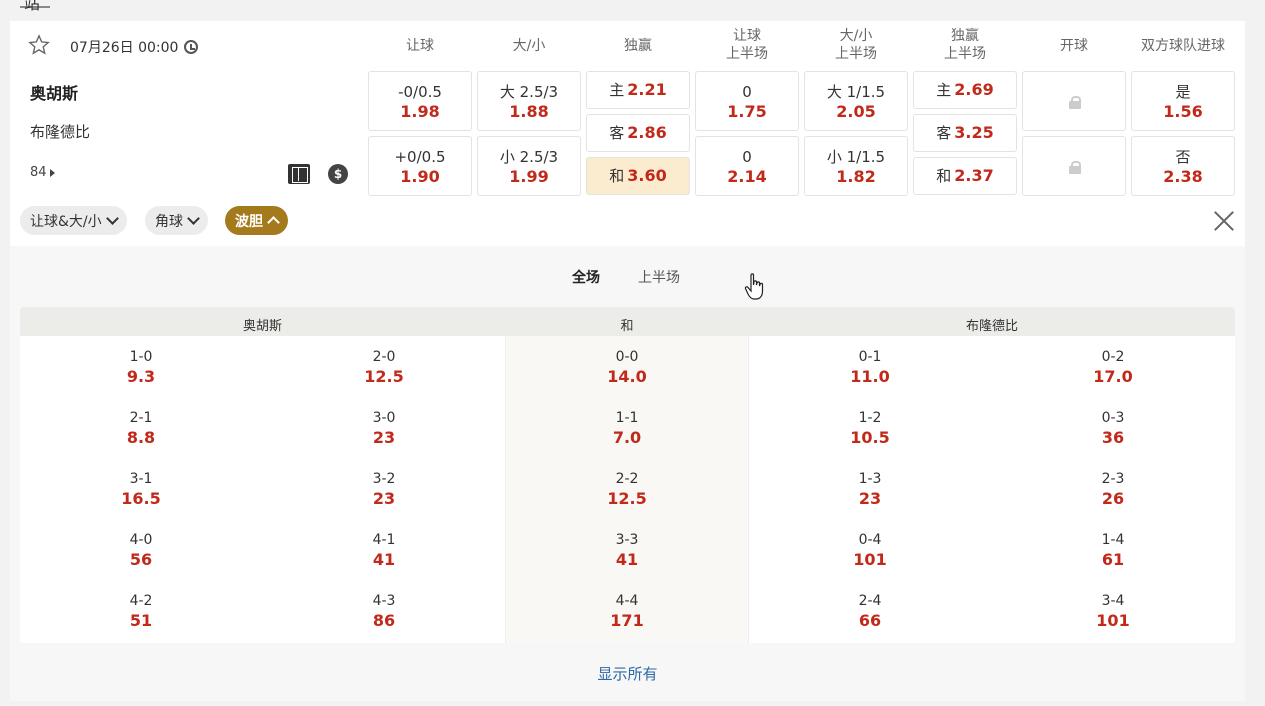 Image resolution: width=1265 pixels, height=706 pixels. I want to click on score-odds-cell: 0-1 11.0, so click(870, 367).